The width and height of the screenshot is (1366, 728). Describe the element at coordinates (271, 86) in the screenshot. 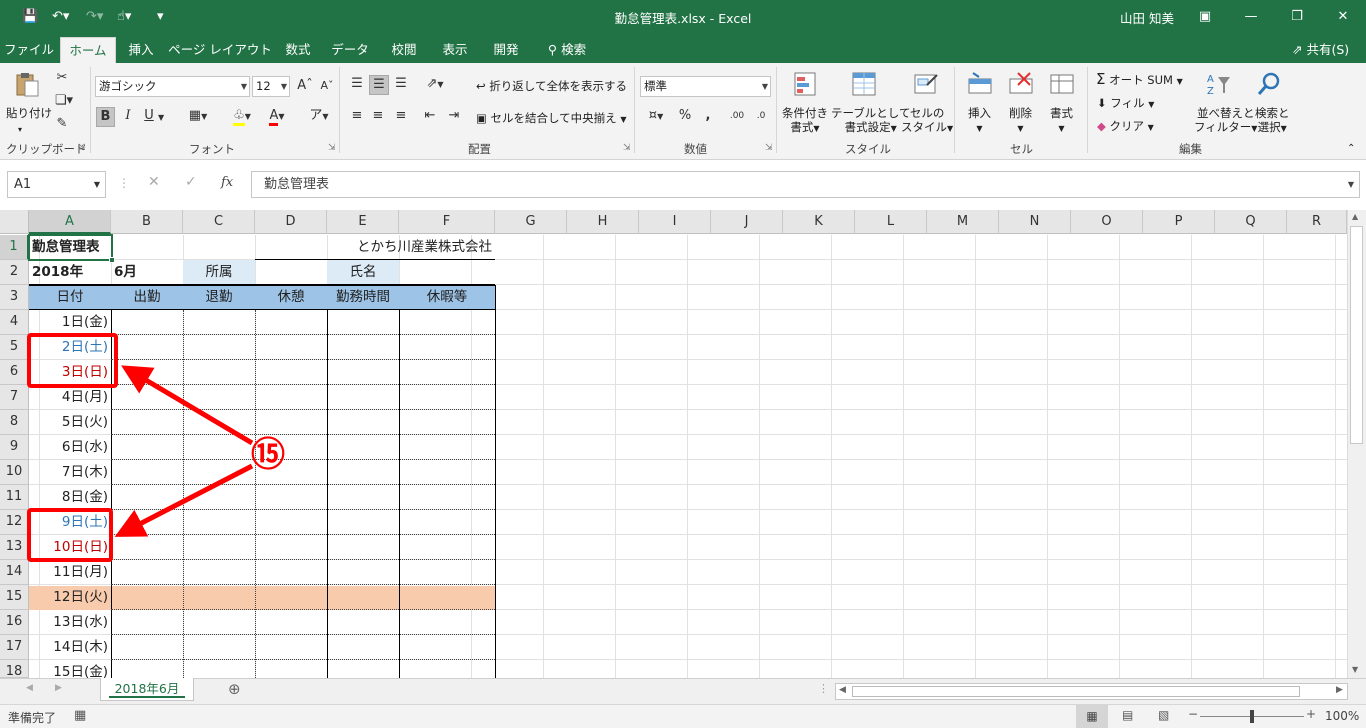

I see `font-size-combo: 12 ▼` at that location.